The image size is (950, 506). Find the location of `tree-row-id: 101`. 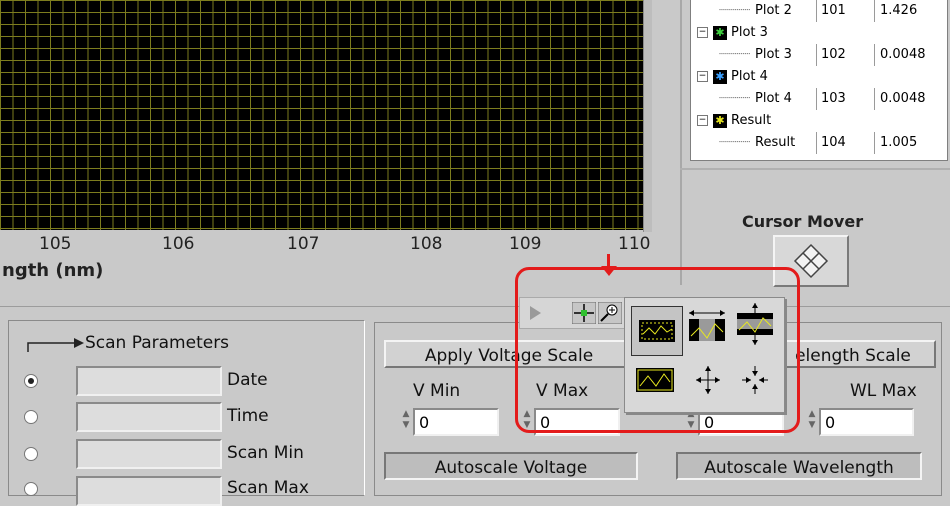

tree-row-id: 101 is located at coordinates (833, 10).